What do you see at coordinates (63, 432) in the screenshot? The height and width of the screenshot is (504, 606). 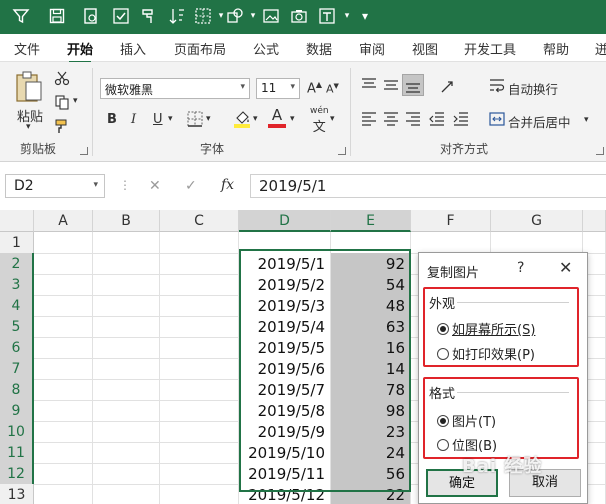 I see `cell-a10` at bounding box center [63, 432].